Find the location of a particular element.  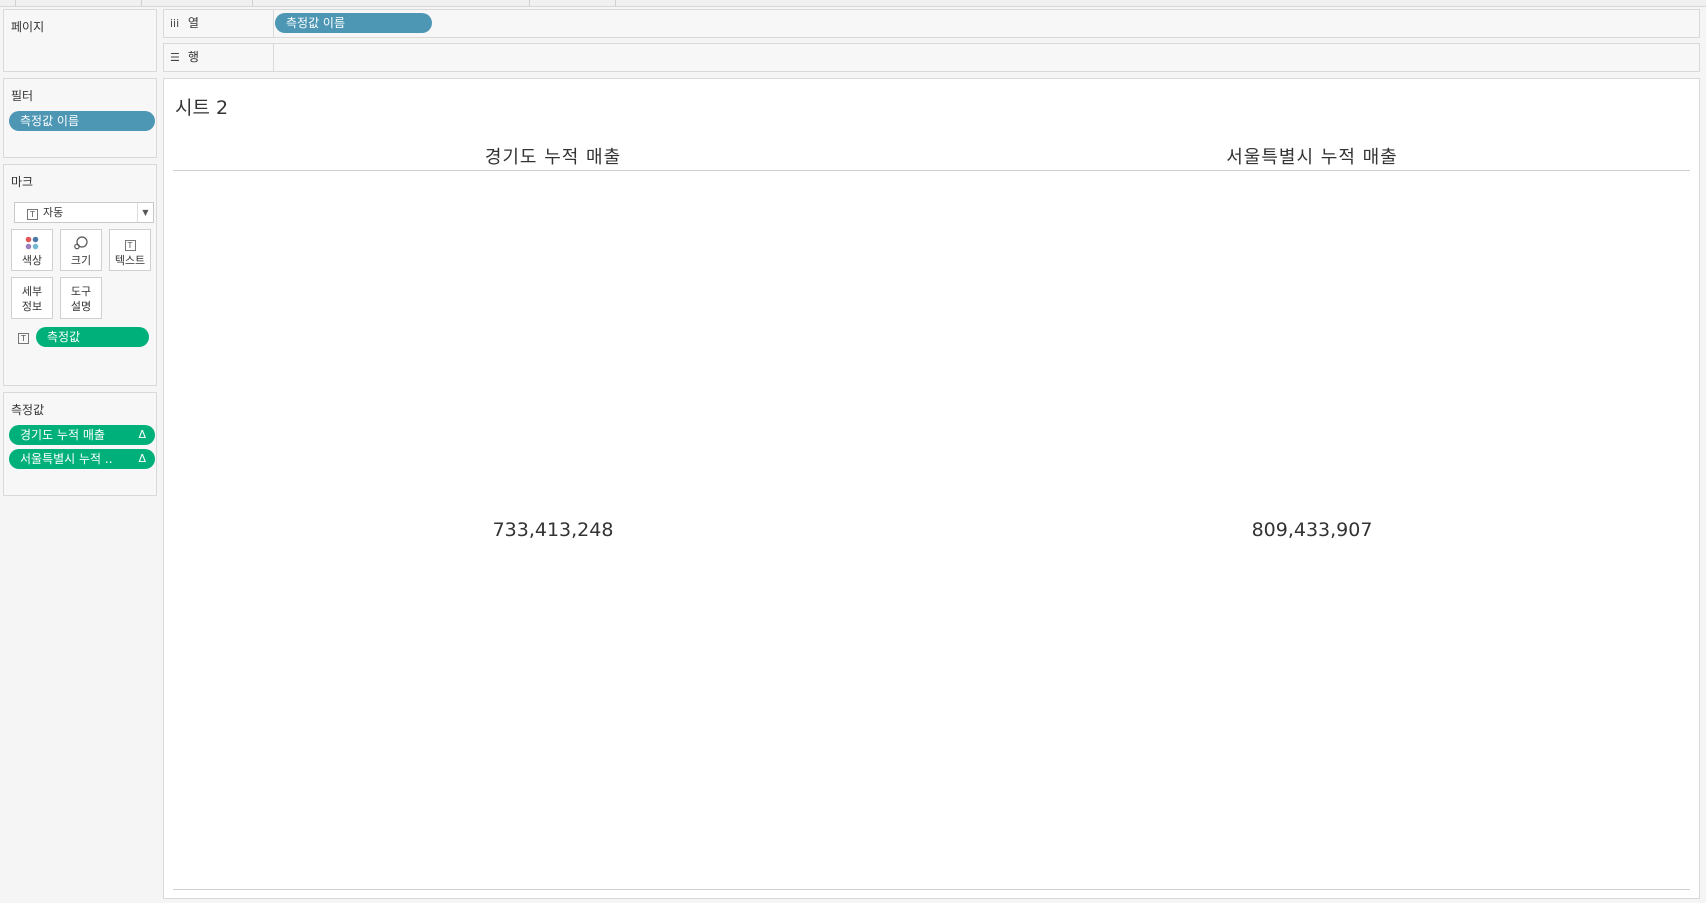

color-button-label: 색상 is located at coordinates (32, 260).